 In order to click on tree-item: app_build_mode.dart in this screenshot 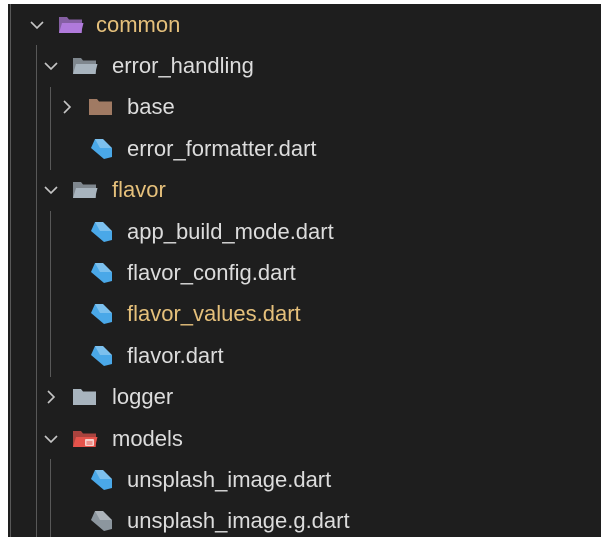, I will do `click(304, 231)`.